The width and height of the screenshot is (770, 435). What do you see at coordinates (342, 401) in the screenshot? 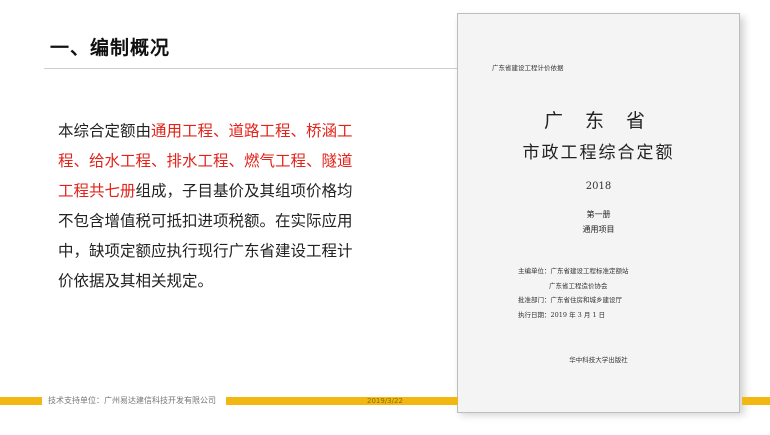
I see `footer-accent-bar-middle` at bounding box center [342, 401].